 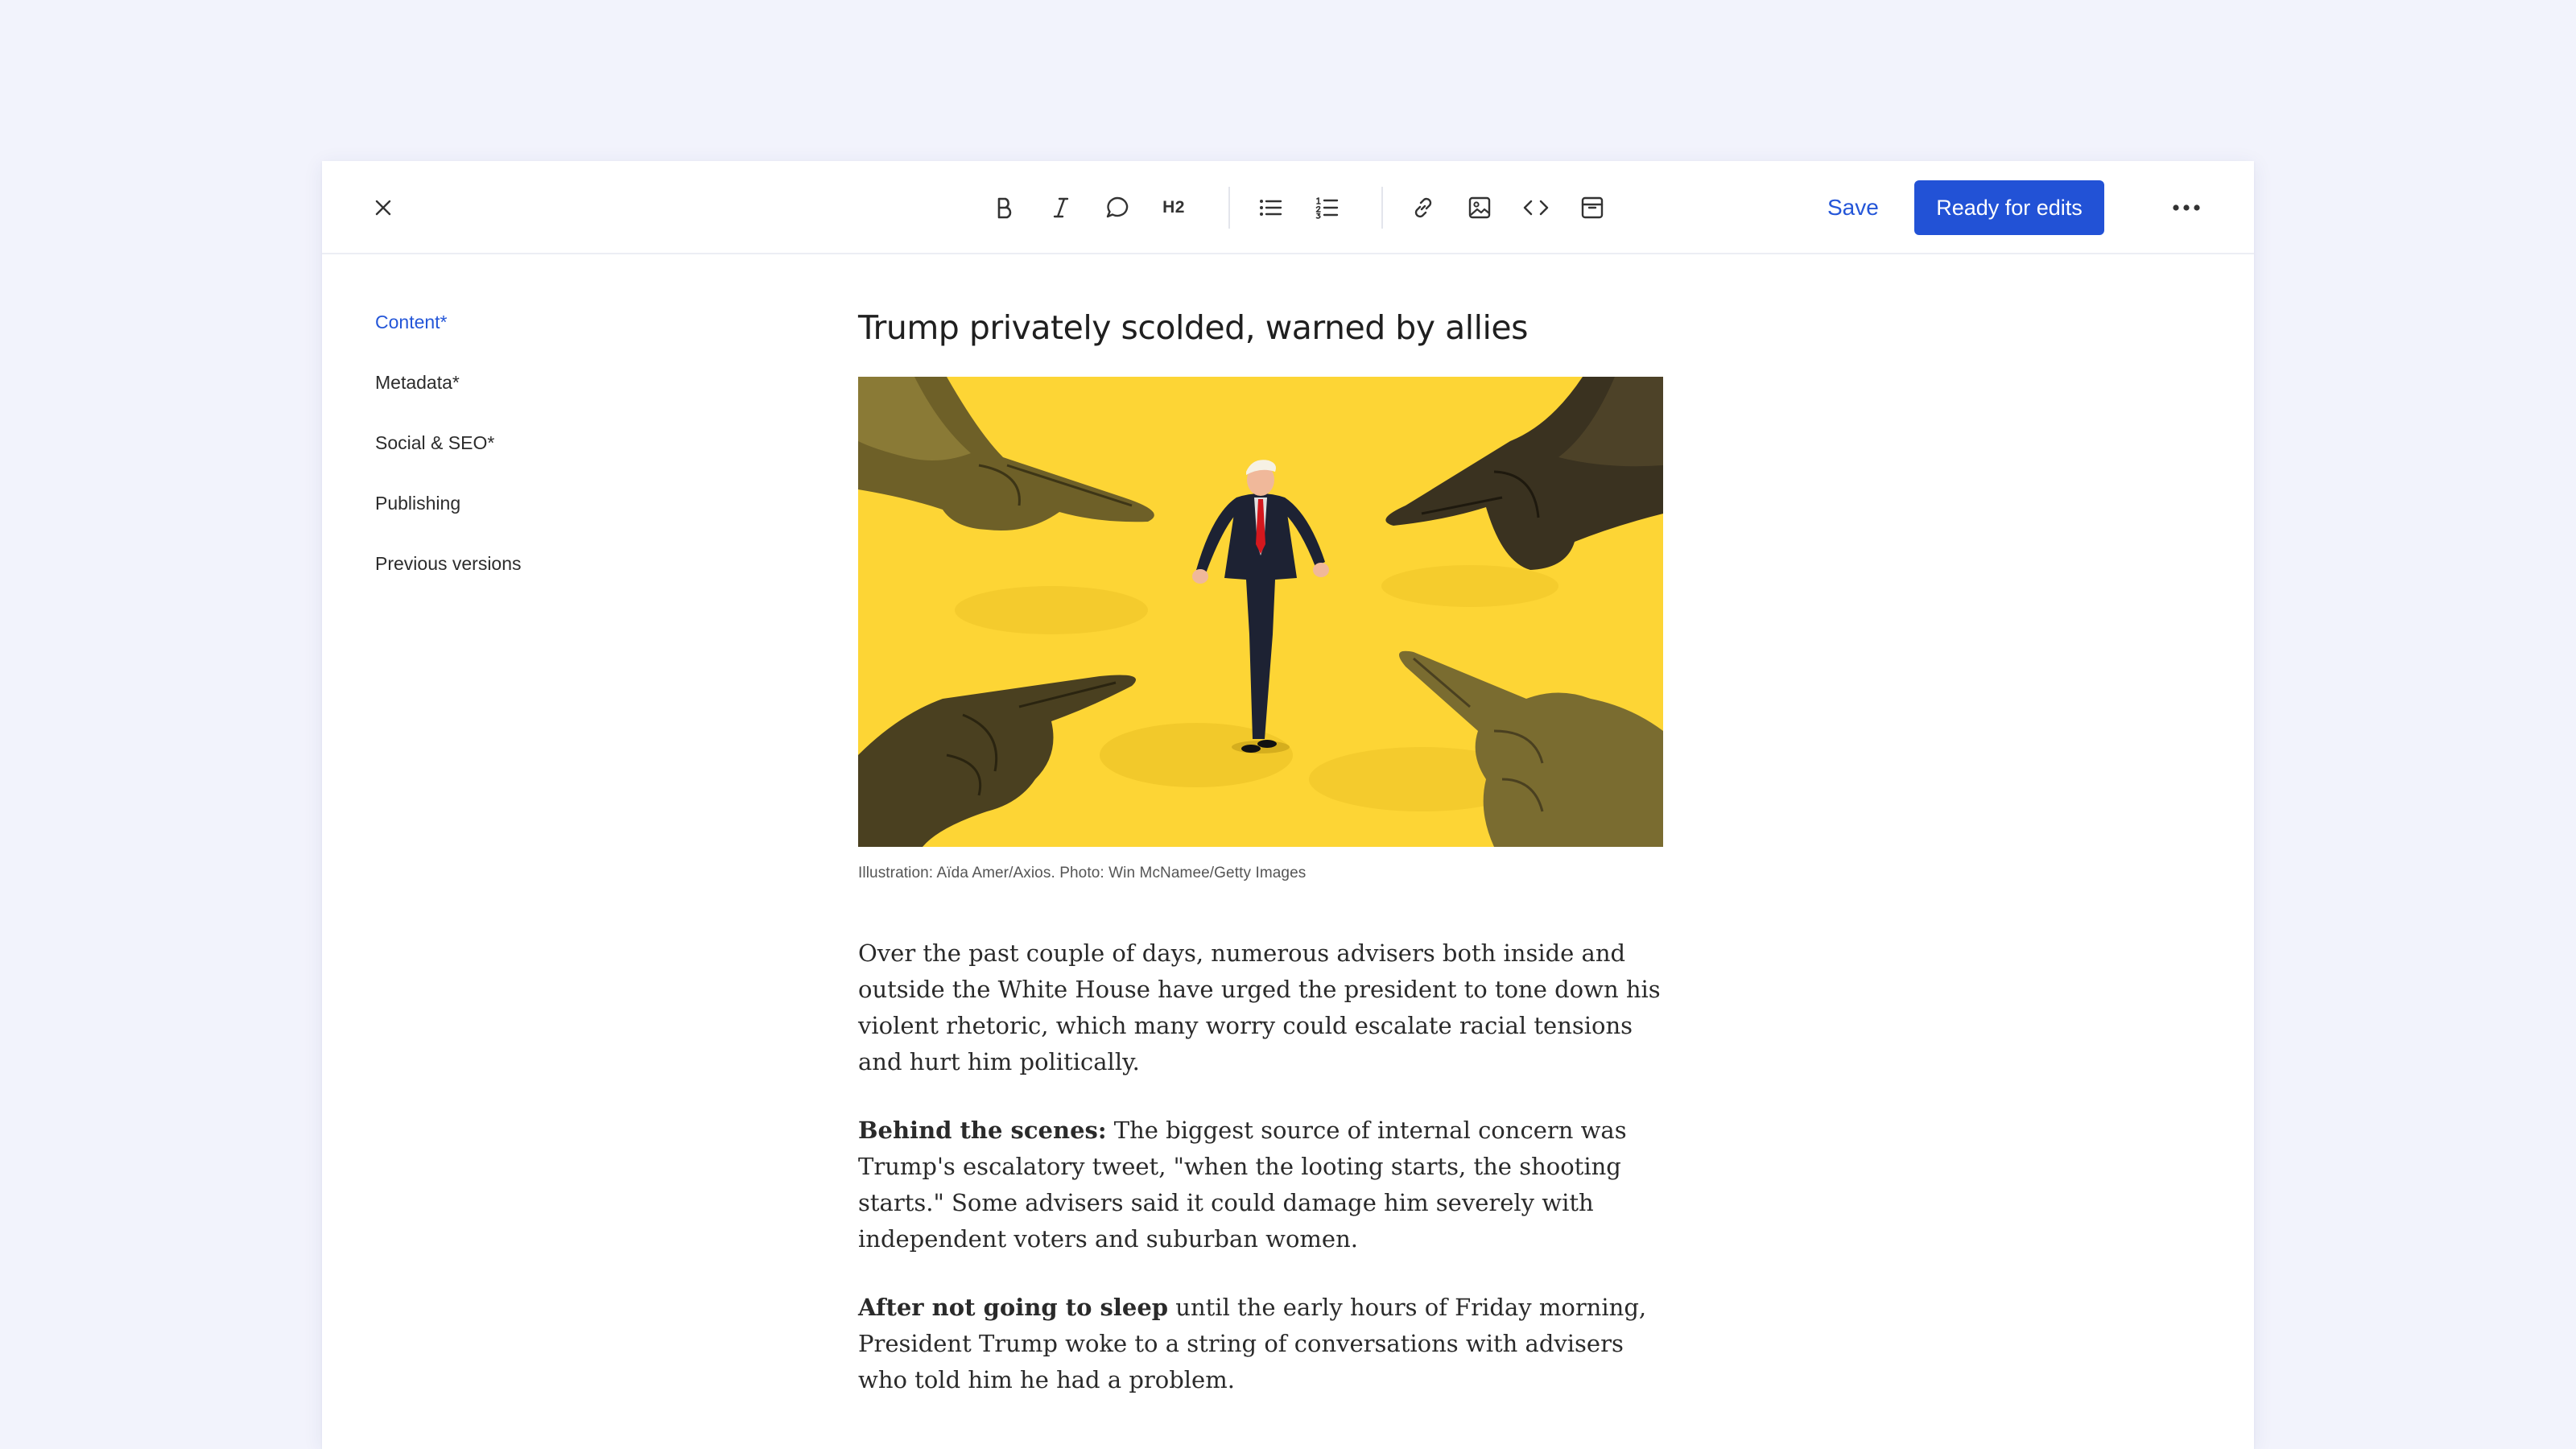 I want to click on comment-icon, so click(x=1117, y=207).